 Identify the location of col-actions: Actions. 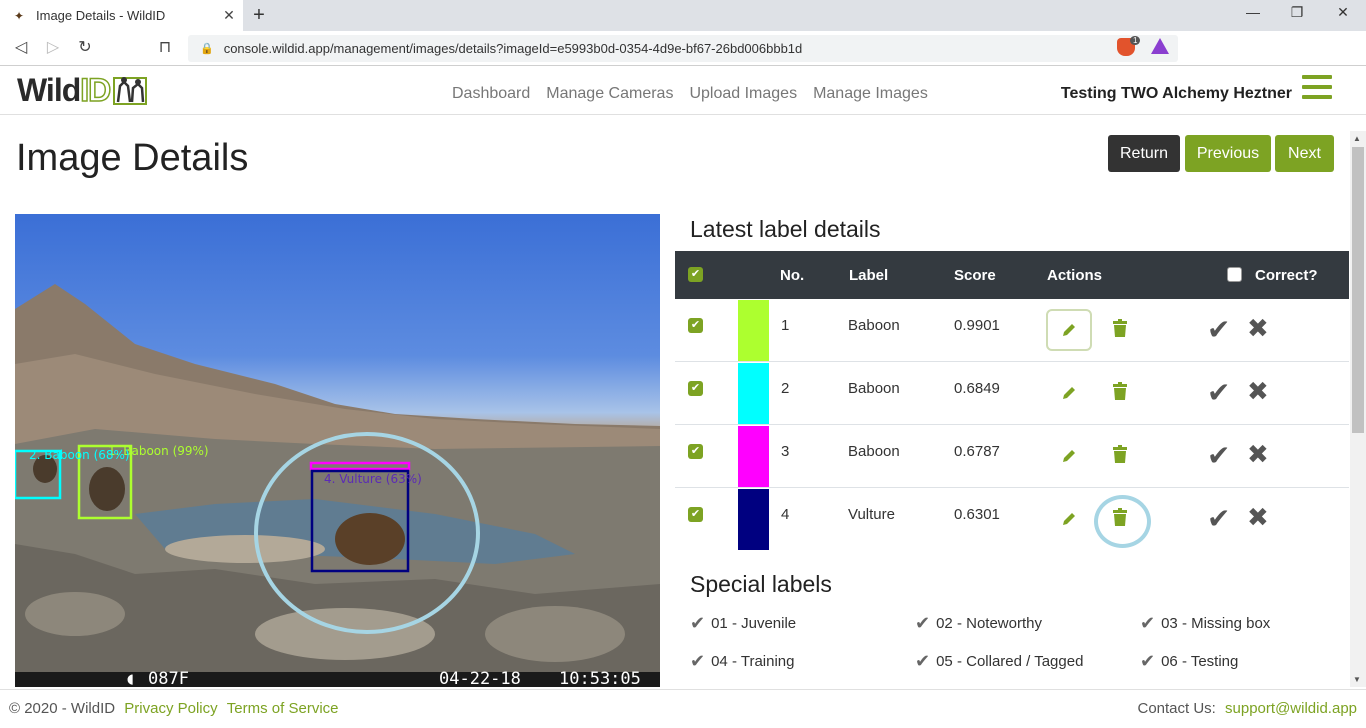
(1075, 275).